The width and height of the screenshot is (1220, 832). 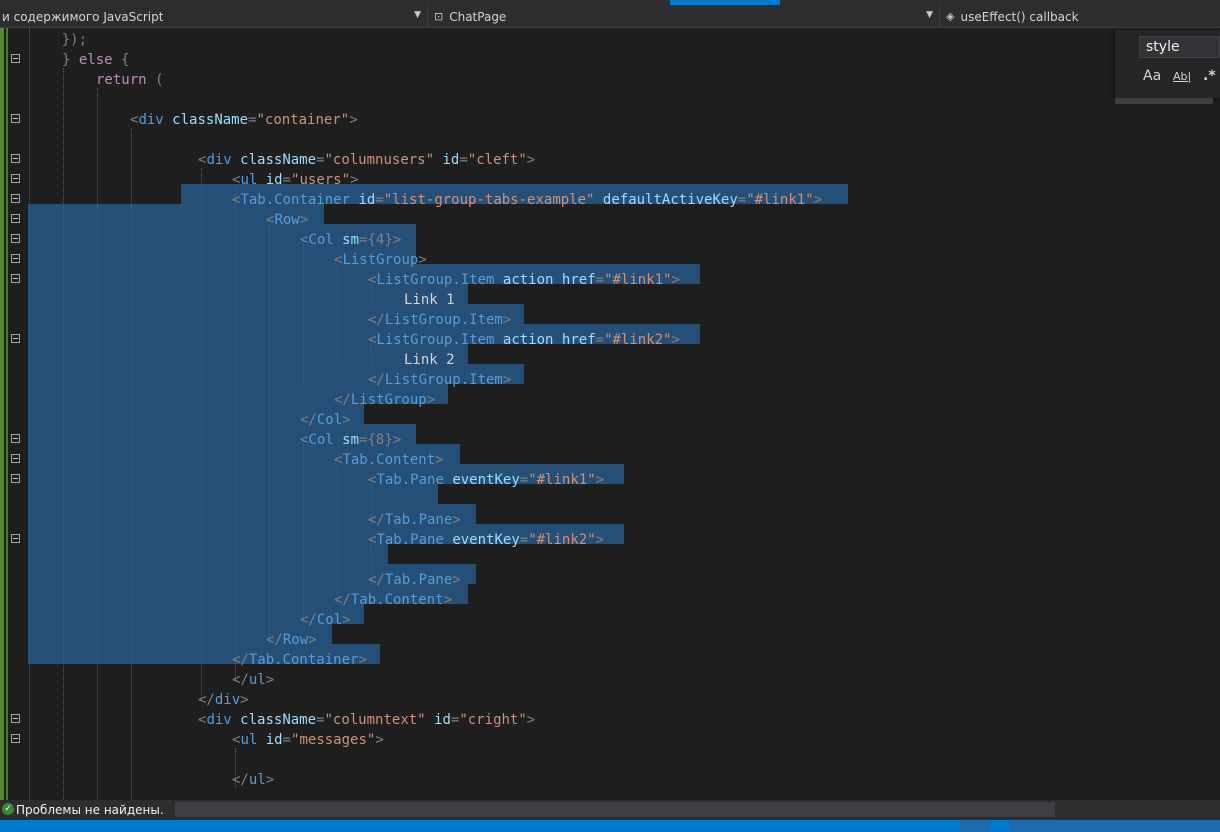 What do you see at coordinates (121, 60) in the screenshot?
I see `code-token: {` at bounding box center [121, 60].